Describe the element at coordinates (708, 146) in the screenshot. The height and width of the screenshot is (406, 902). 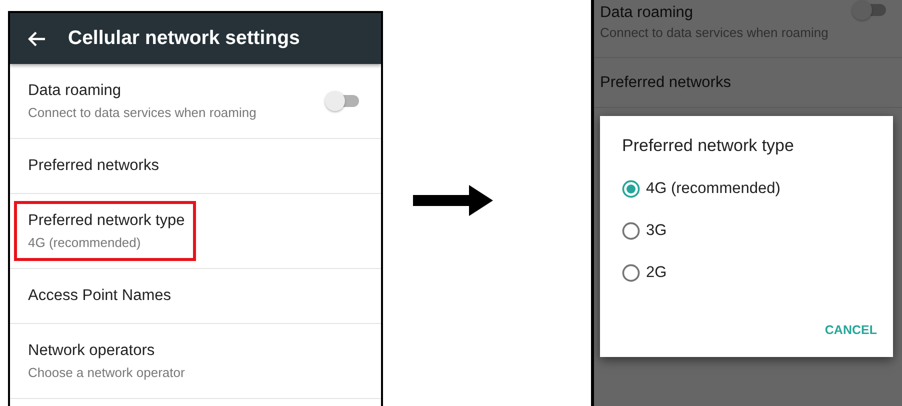
I see `dialog-title: Preferred network type` at that location.